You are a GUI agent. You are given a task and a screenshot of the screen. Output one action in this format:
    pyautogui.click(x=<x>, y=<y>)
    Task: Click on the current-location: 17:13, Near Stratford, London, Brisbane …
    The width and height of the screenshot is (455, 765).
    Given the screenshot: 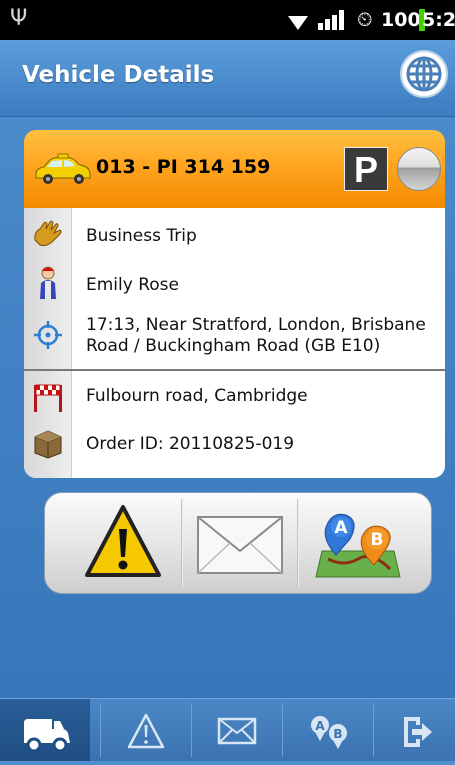 What is the action you would take?
    pyautogui.click(x=256, y=335)
    